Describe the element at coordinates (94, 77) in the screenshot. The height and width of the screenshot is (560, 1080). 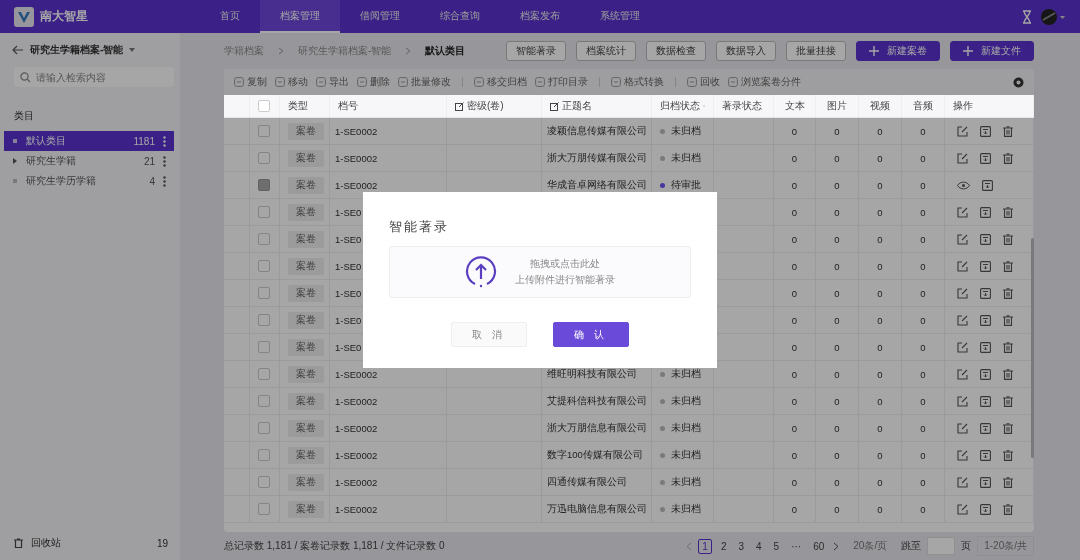
I see `search-field: 请输入检索内容` at that location.